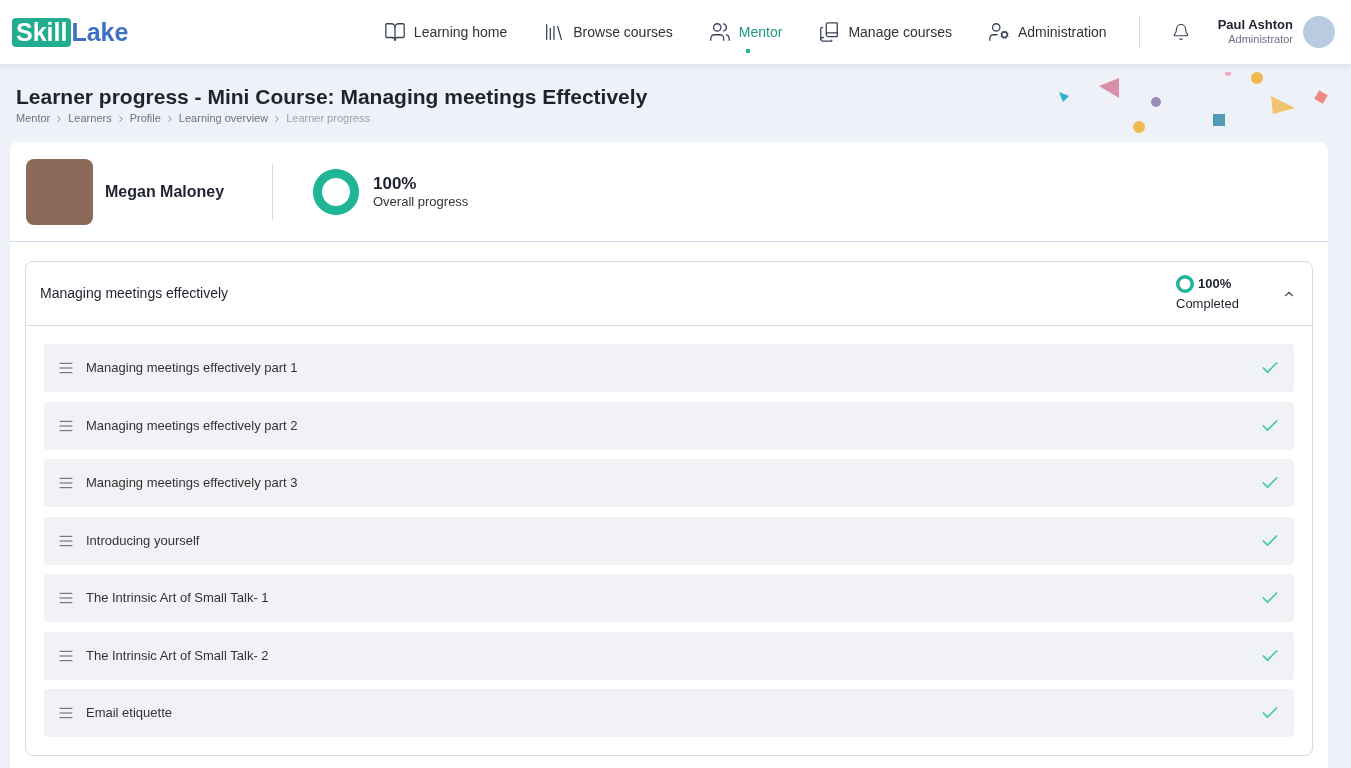  What do you see at coordinates (1047, 32) in the screenshot?
I see `nav-tab: Administration` at bounding box center [1047, 32].